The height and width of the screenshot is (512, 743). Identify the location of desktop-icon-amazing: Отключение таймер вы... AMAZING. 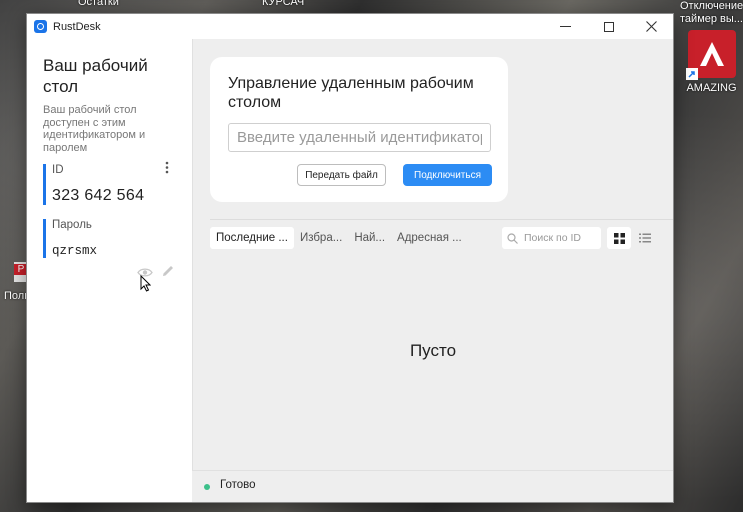
(711, 47).